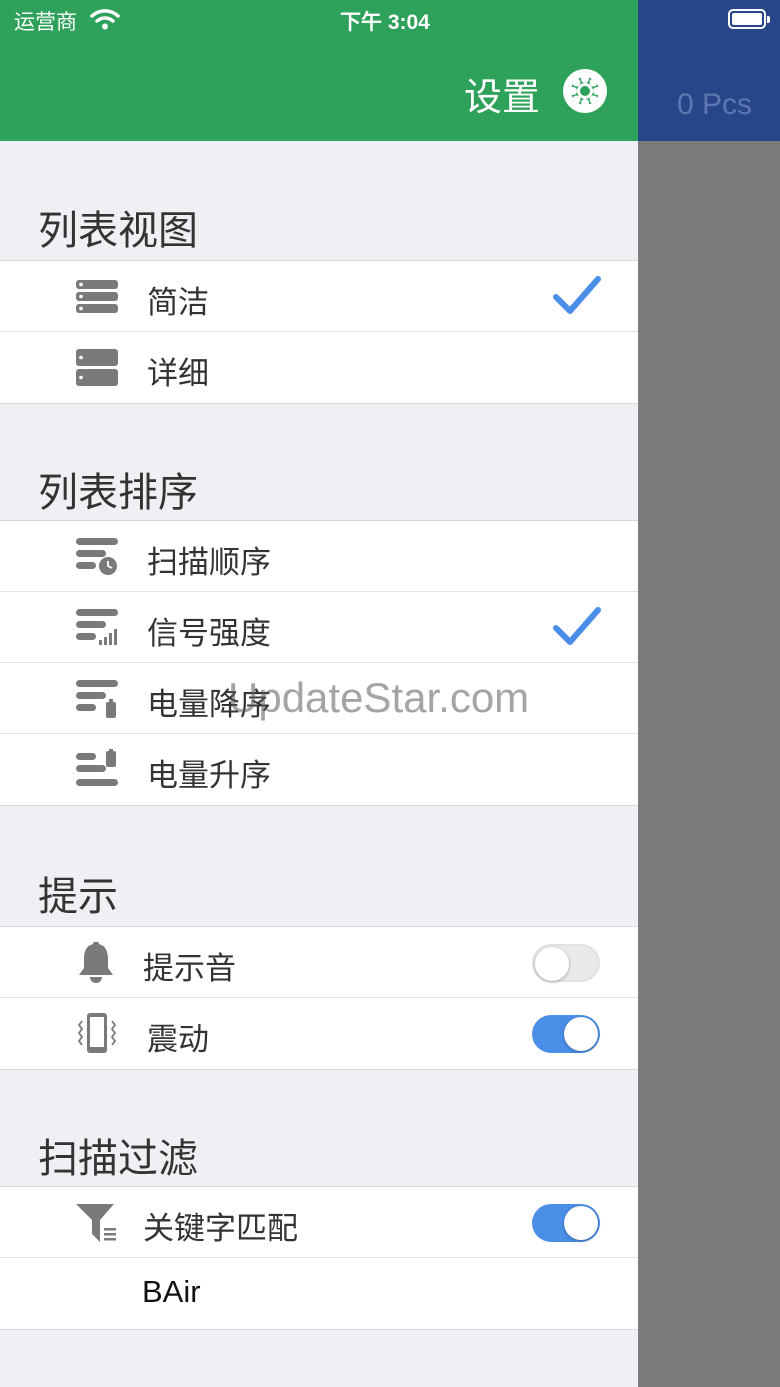 Image resolution: width=780 pixels, height=1387 pixels. Describe the element at coordinates (189, 969) in the screenshot. I see `option-label: 提示音` at that location.